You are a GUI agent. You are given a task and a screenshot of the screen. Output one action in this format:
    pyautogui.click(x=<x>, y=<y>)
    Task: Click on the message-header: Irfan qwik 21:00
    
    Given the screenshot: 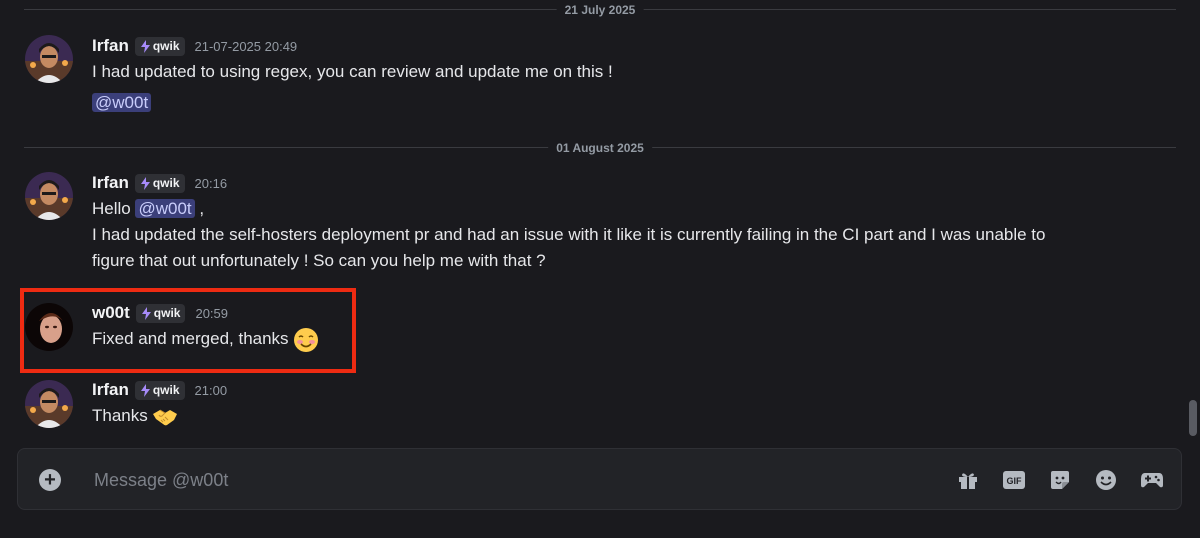 What is the action you would take?
    pyautogui.click(x=159, y=390)
    